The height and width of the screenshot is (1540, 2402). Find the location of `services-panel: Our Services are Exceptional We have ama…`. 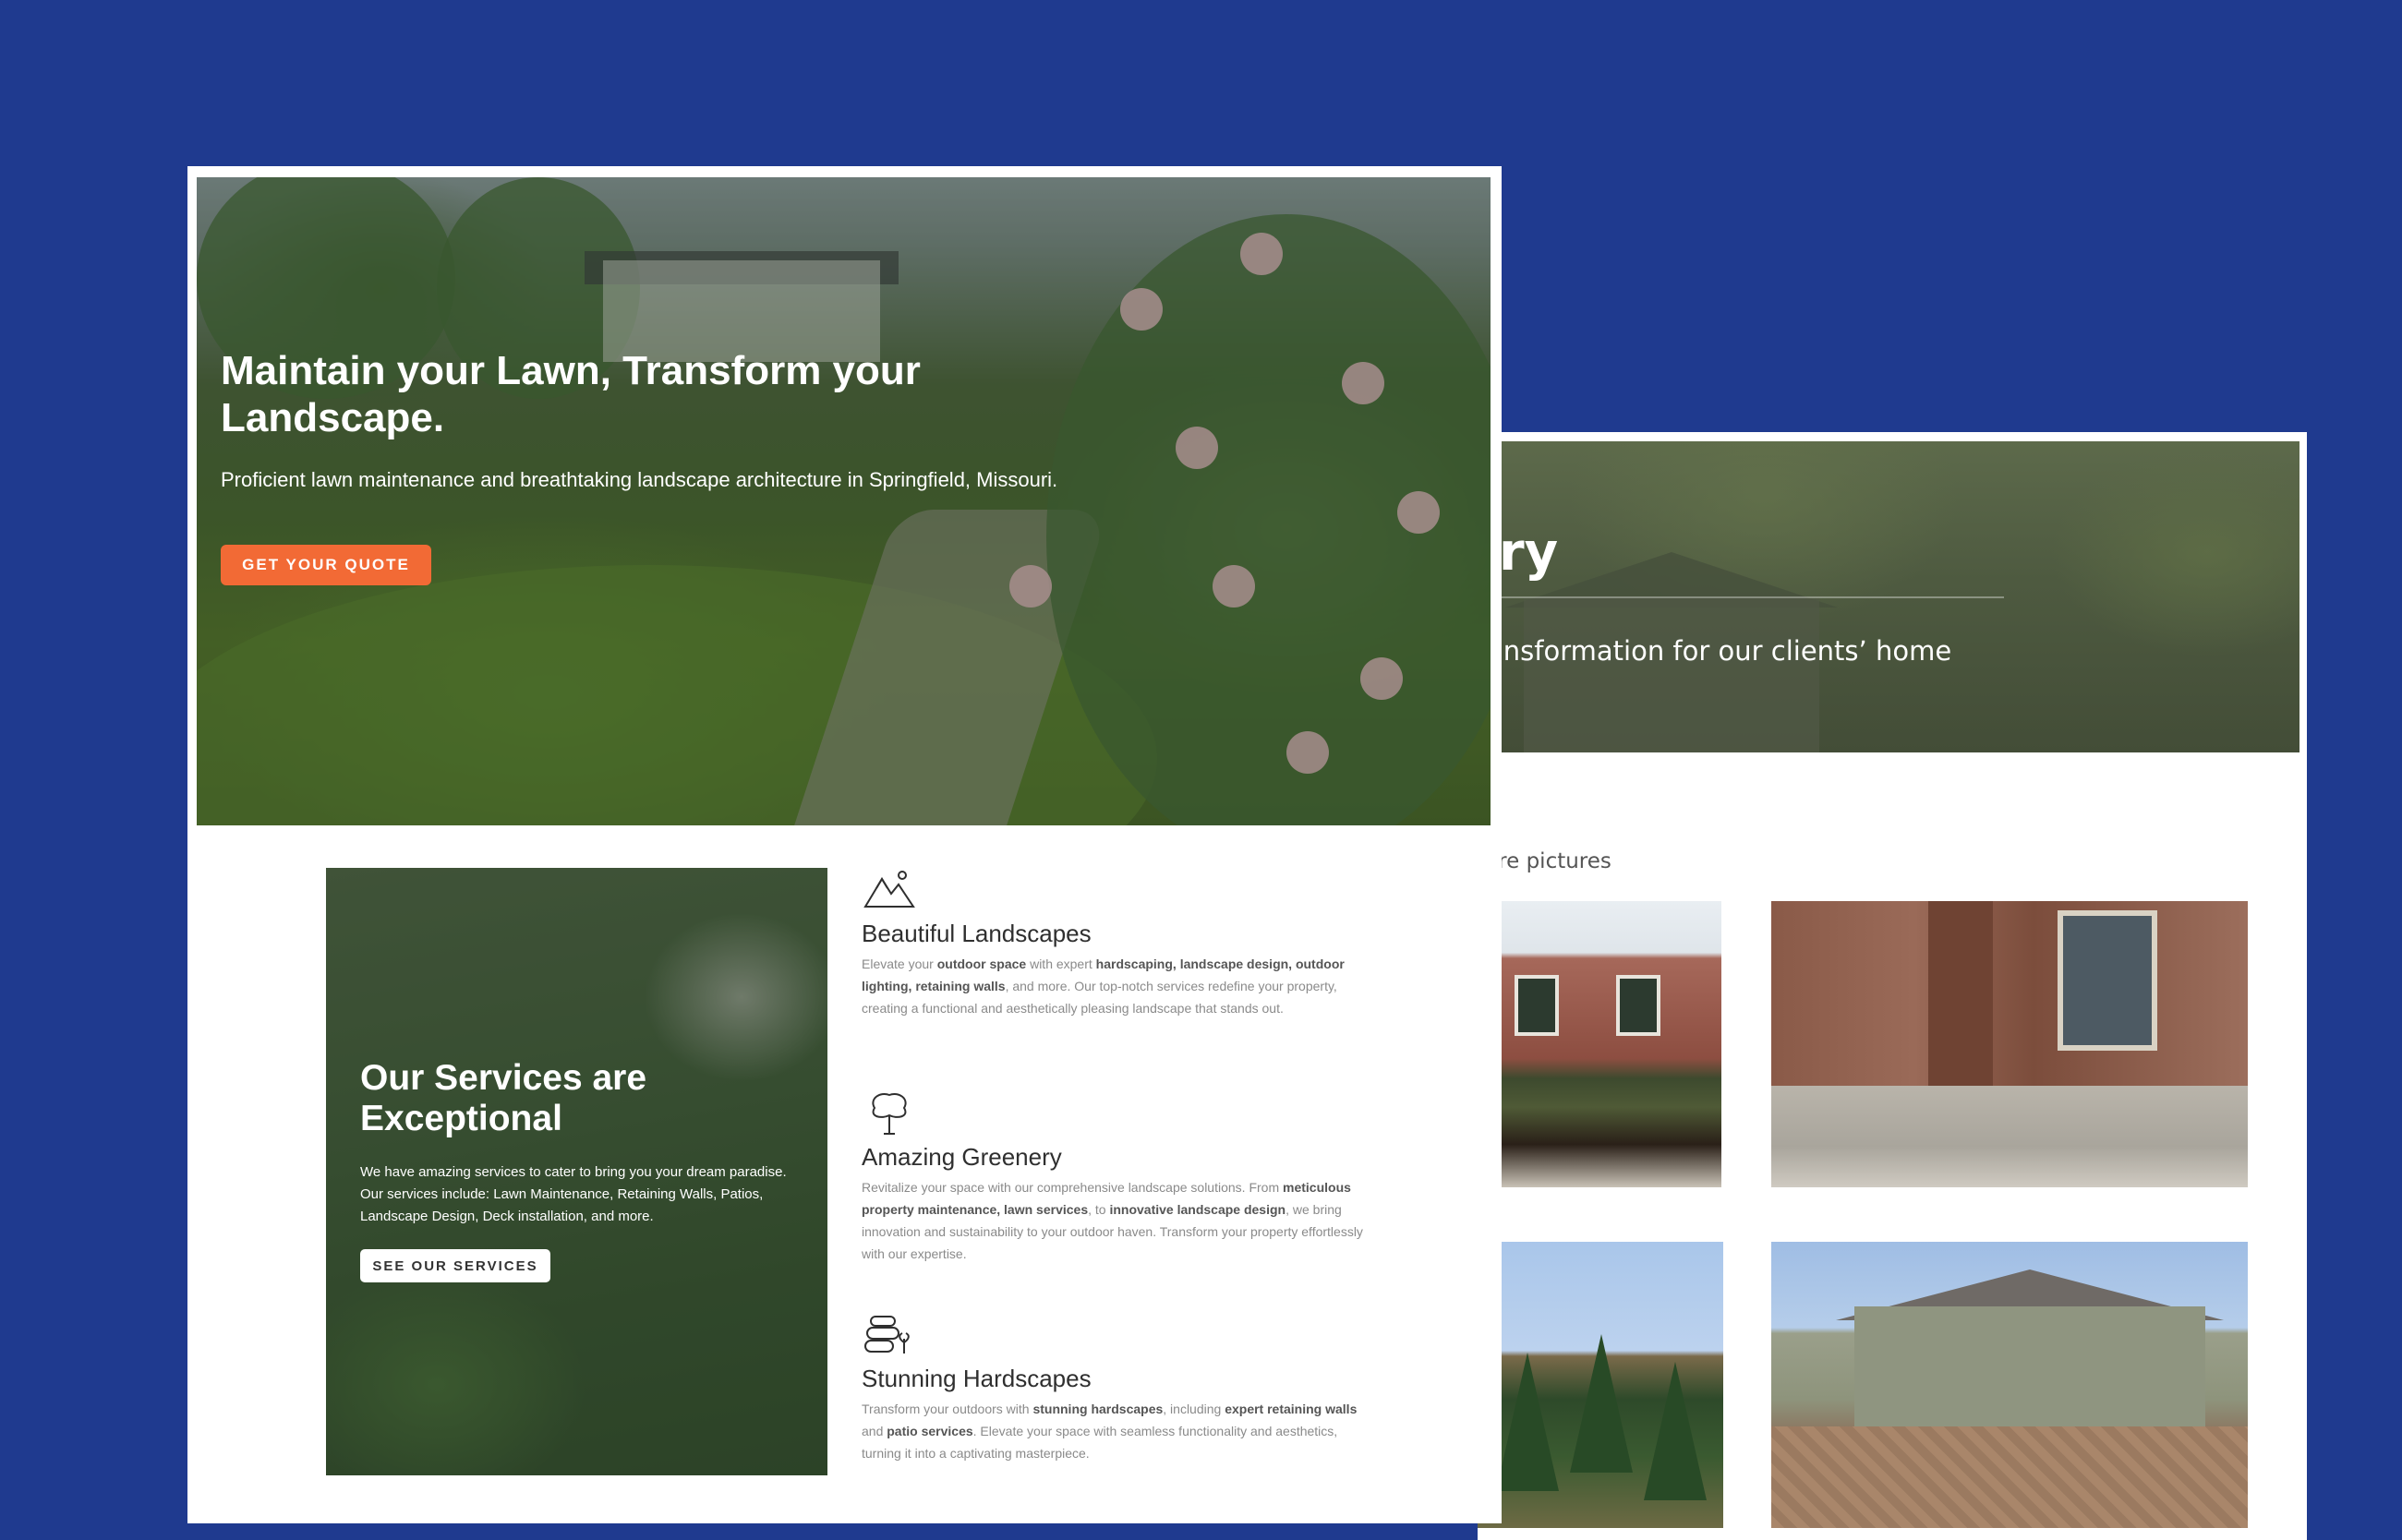

services-panel: Our Services are Exceptional We have ama… is located at coordinates (576, 1171).